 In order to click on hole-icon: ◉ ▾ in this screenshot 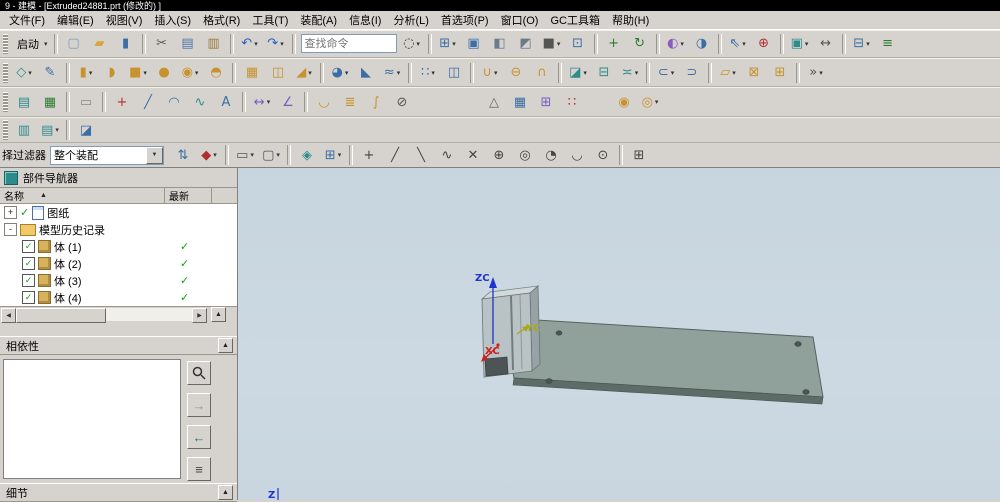, I will do `click(190, 73)`.